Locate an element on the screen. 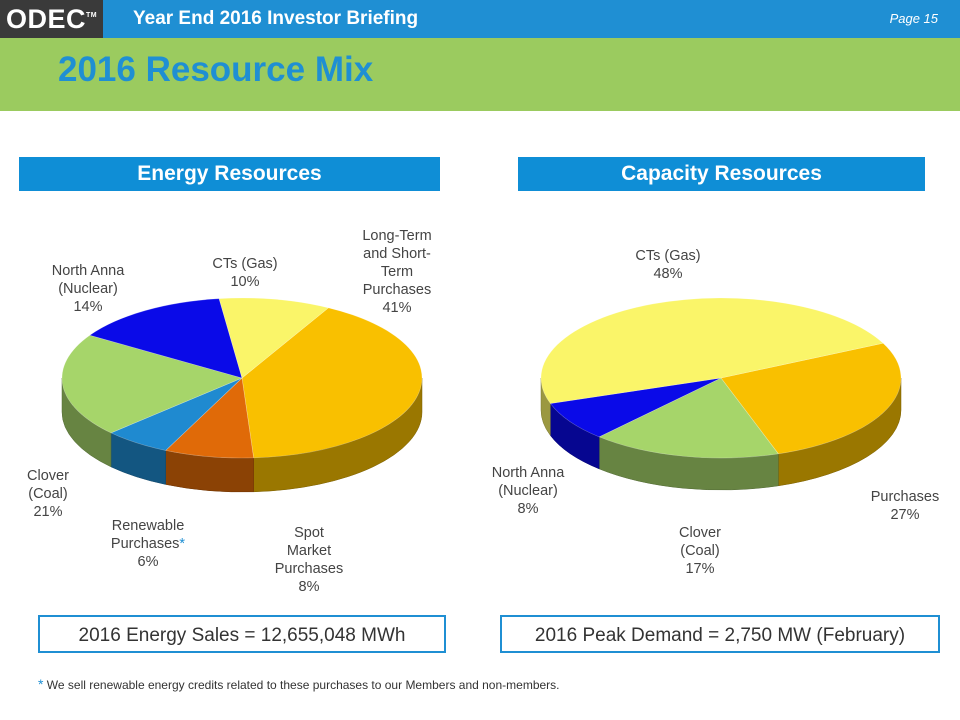 This screenshot has height=720, width=960. pie-label-clover-coal: Clover (Coal) 17% is located at coordinates (700, 551).